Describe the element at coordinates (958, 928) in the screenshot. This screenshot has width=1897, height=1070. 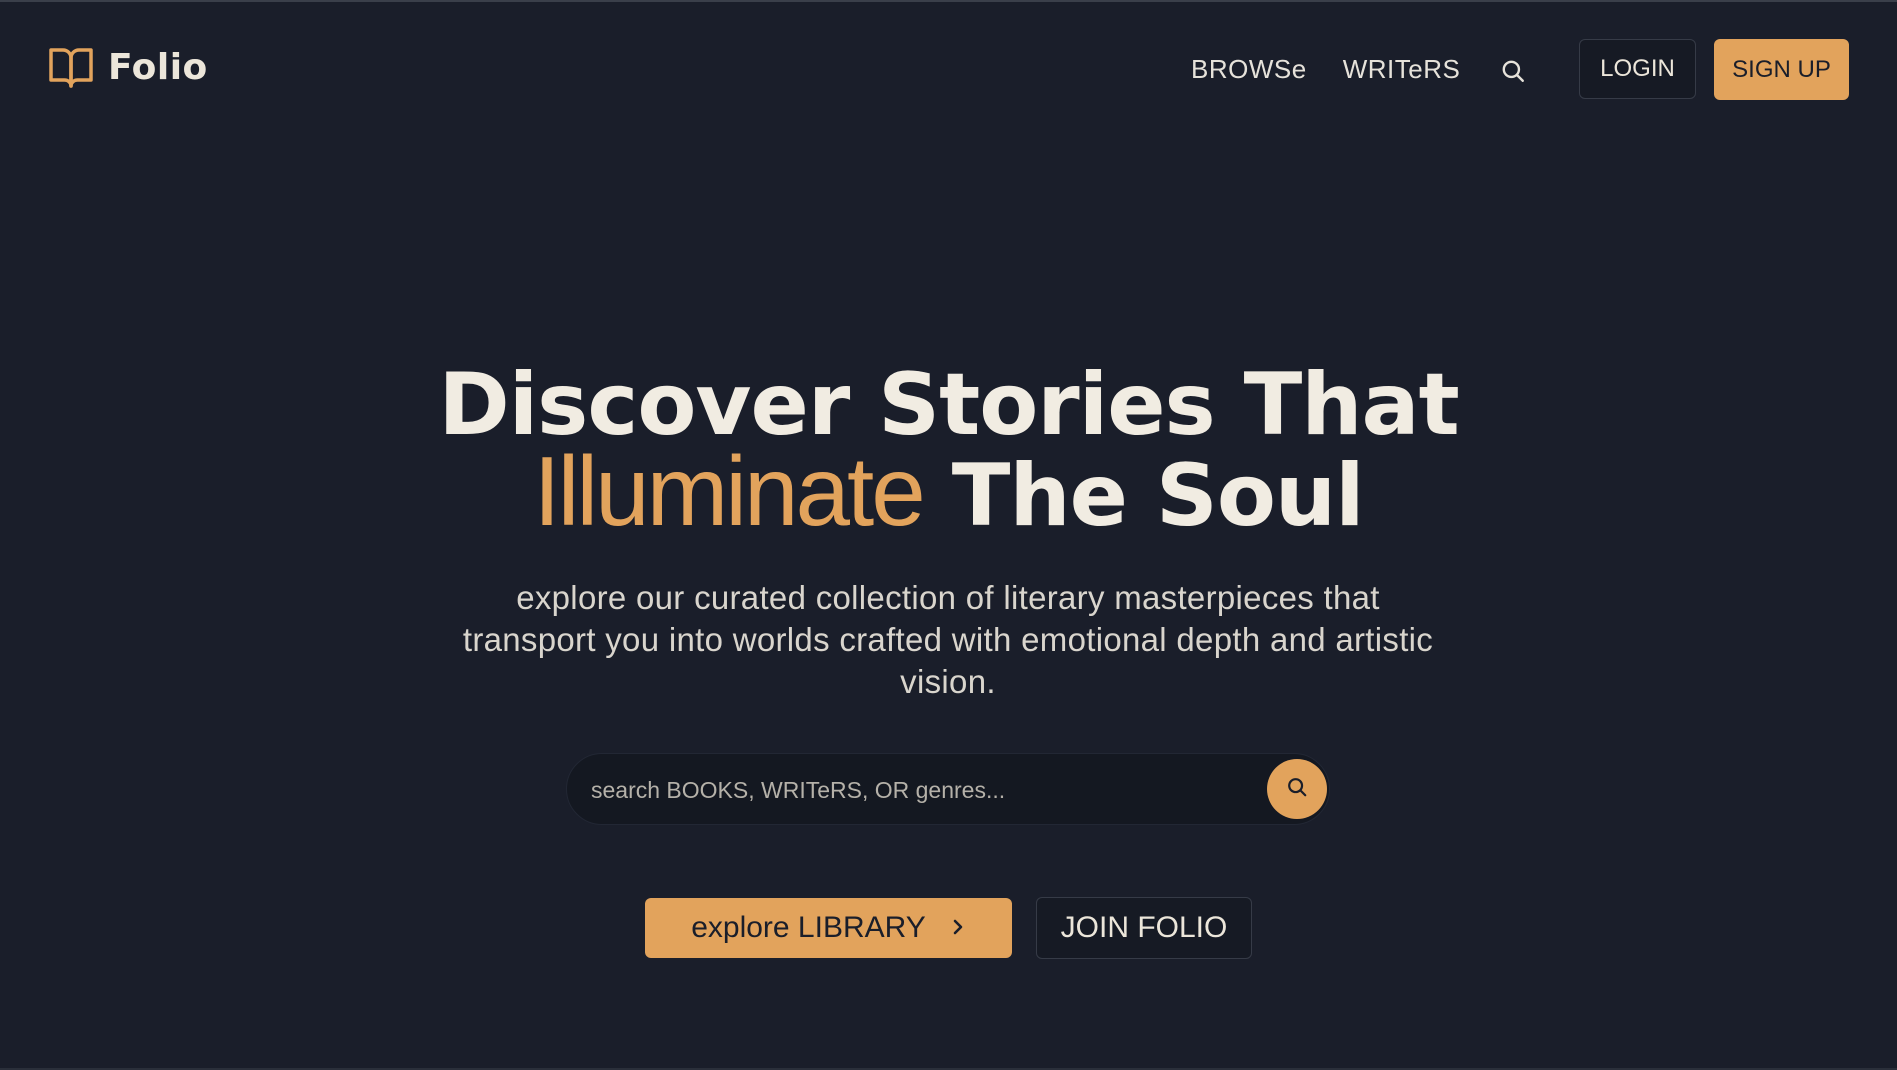
I see `chevron-right-icon` at that location.